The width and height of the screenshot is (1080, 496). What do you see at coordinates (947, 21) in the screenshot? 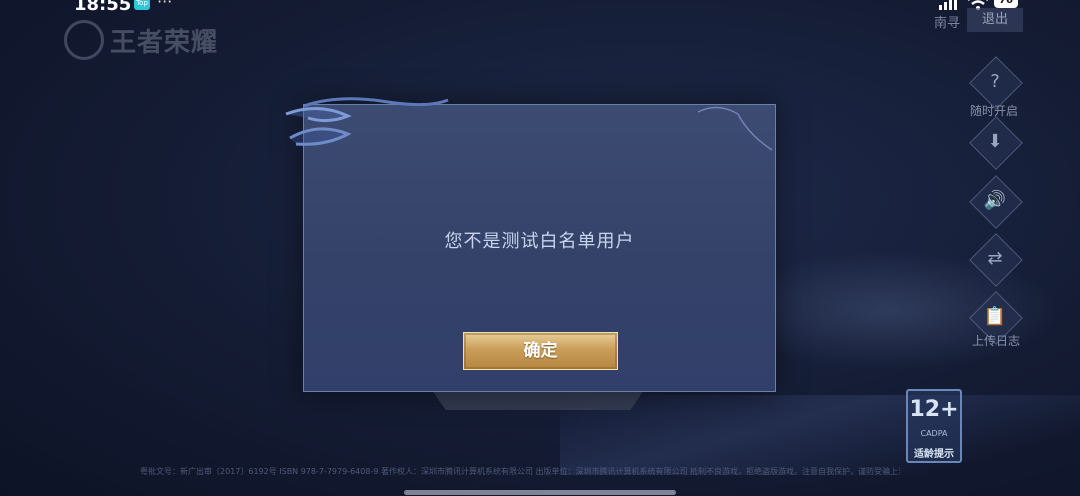
I see `guide-link: 南寻` at bounding box center [947, 21].